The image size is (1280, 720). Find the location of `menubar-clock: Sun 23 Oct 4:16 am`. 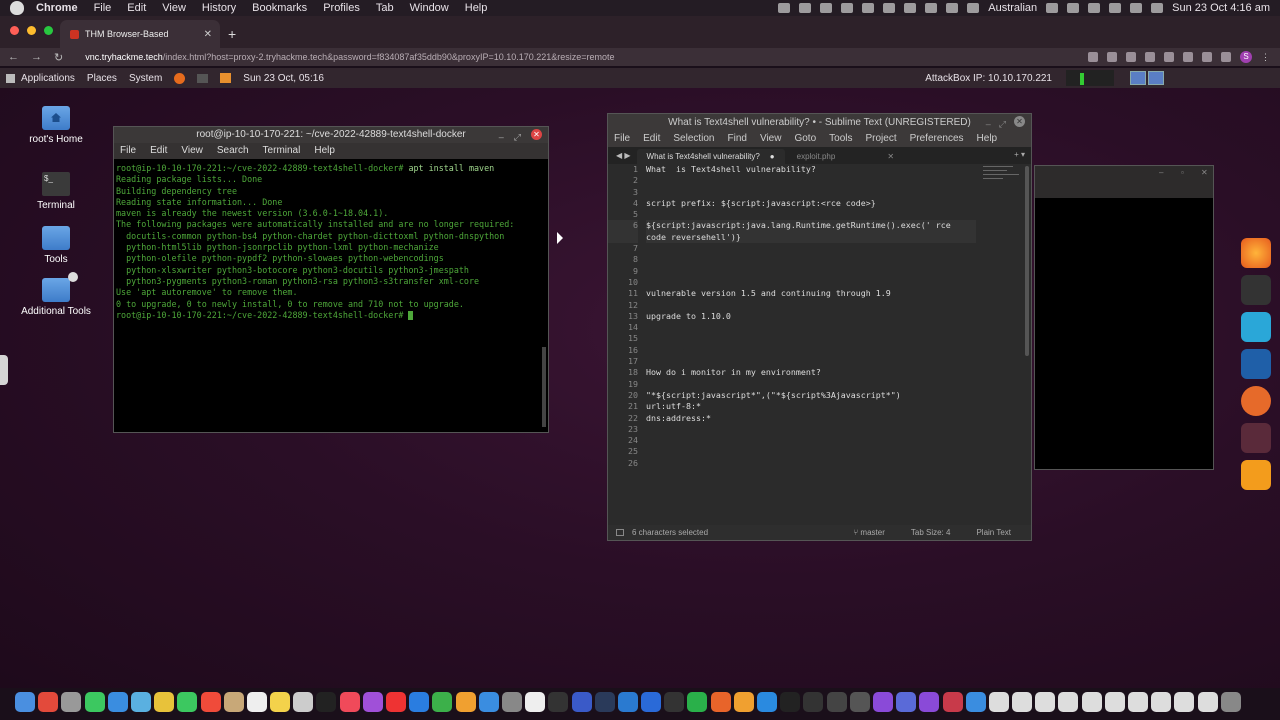

menubar-clock: Sun 23 Oct 4:16 am is located at coordinates (1221, 8).